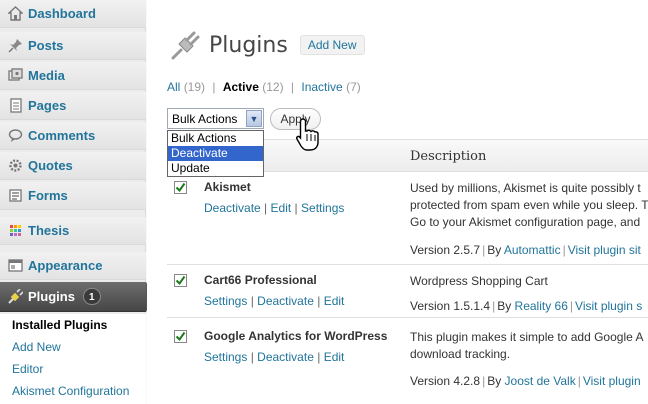 Image resolution: width=648 pixels, height=404 pixels. I want to click on menu-label: Plugins, so click(51, 296).